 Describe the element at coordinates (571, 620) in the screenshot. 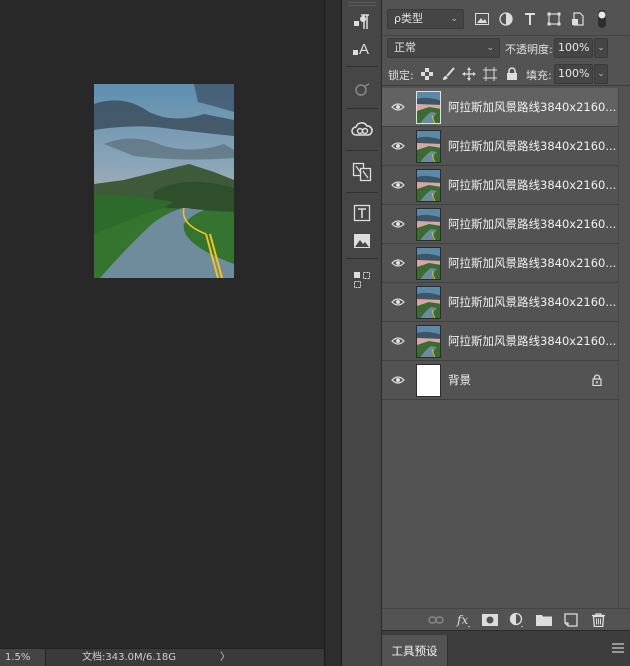

I see `new-layer-icon` at that location.